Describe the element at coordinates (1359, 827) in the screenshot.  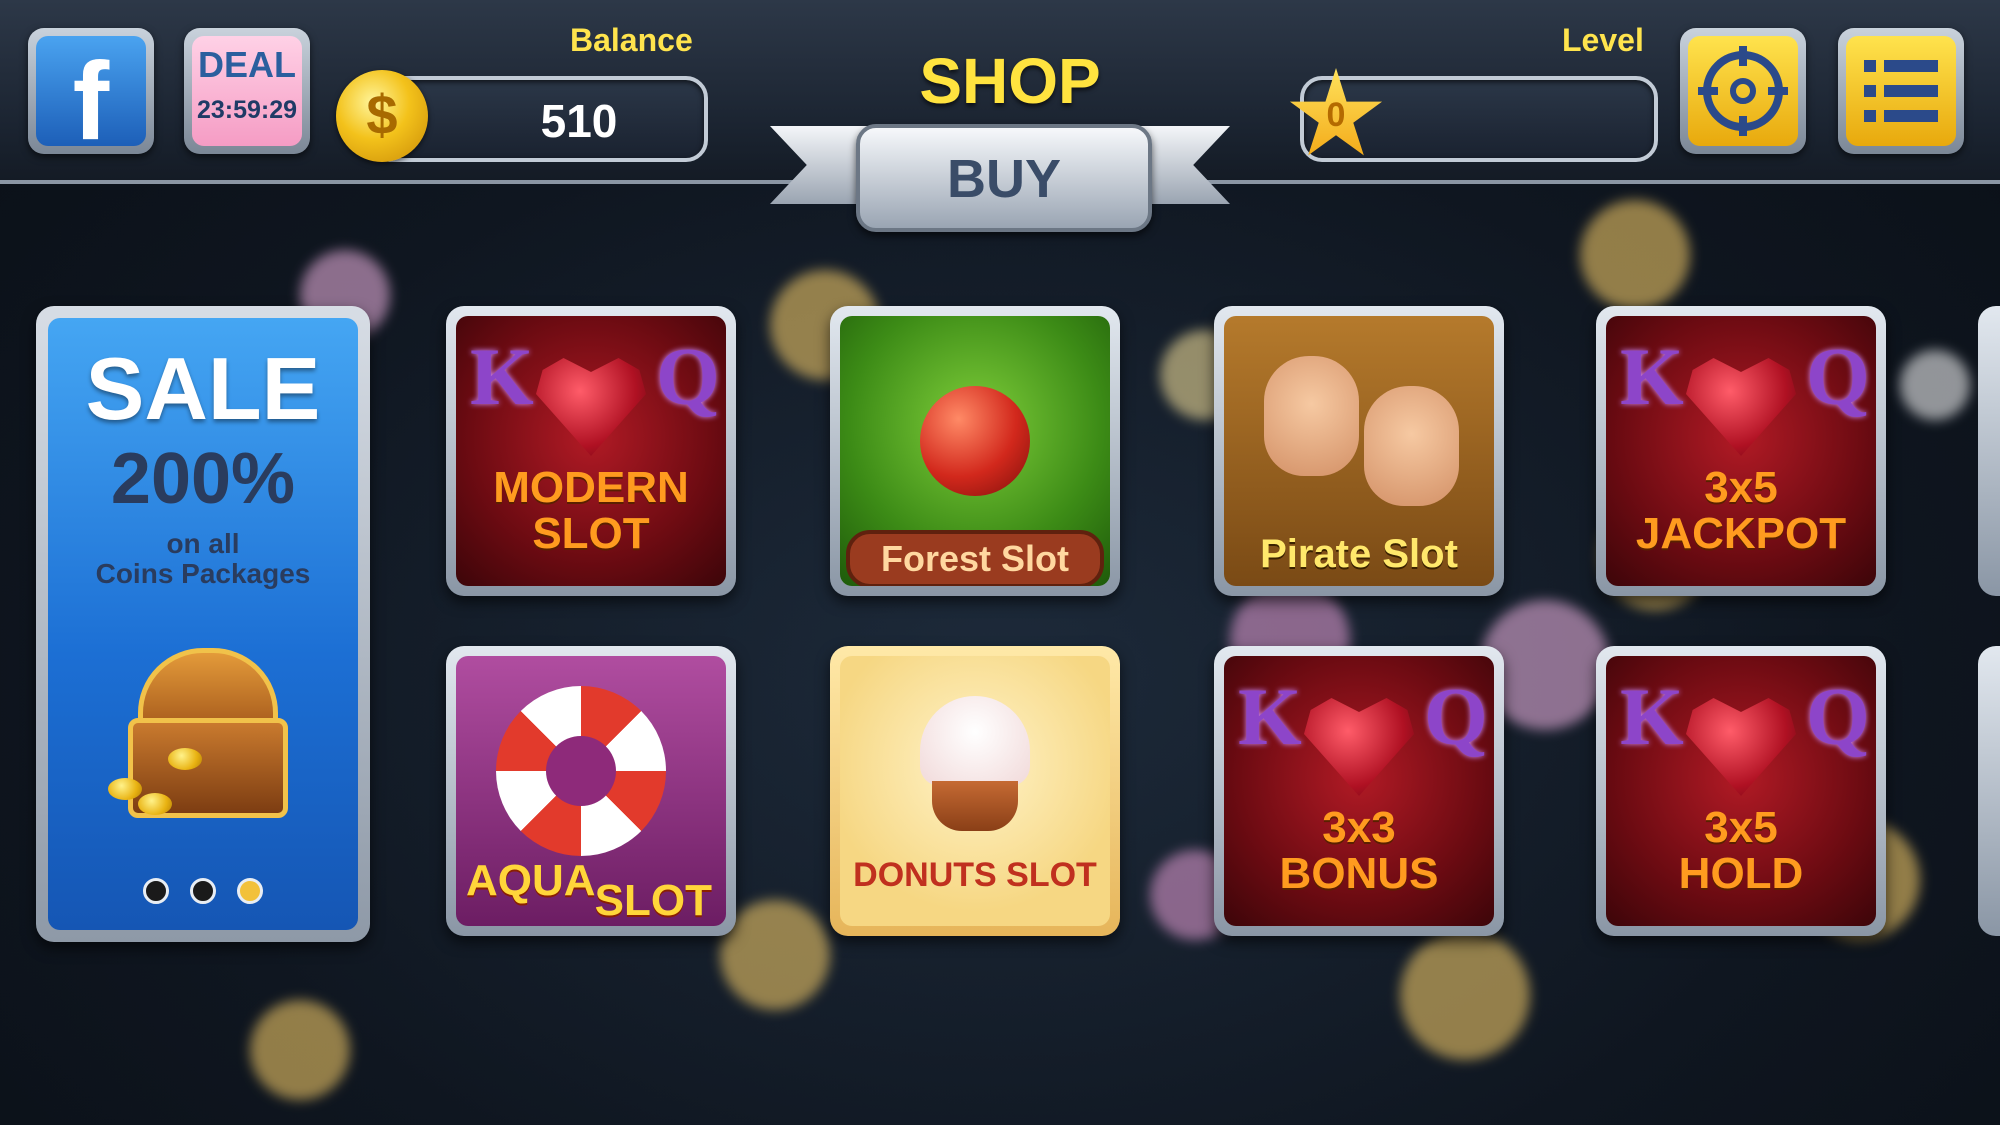
I see `tile-line1: 3x3` at that location.